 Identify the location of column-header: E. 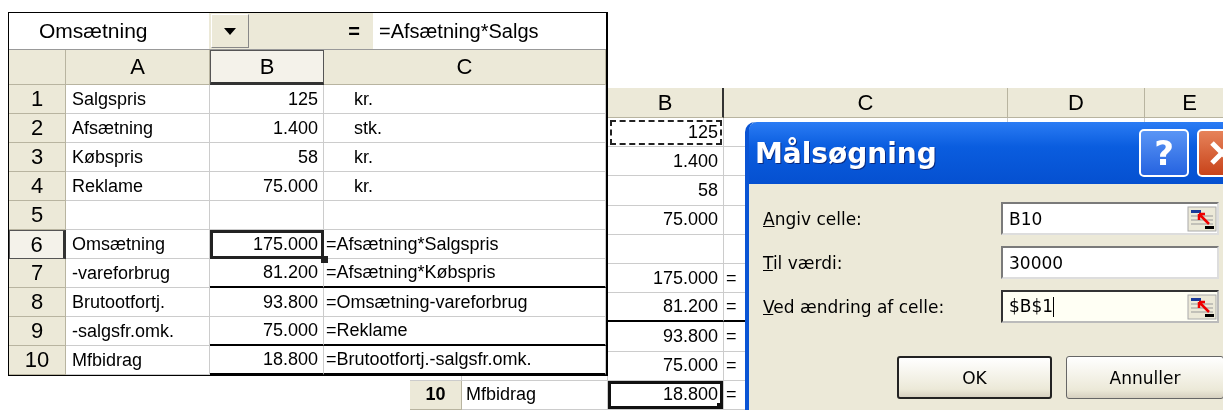
(1184, 103).